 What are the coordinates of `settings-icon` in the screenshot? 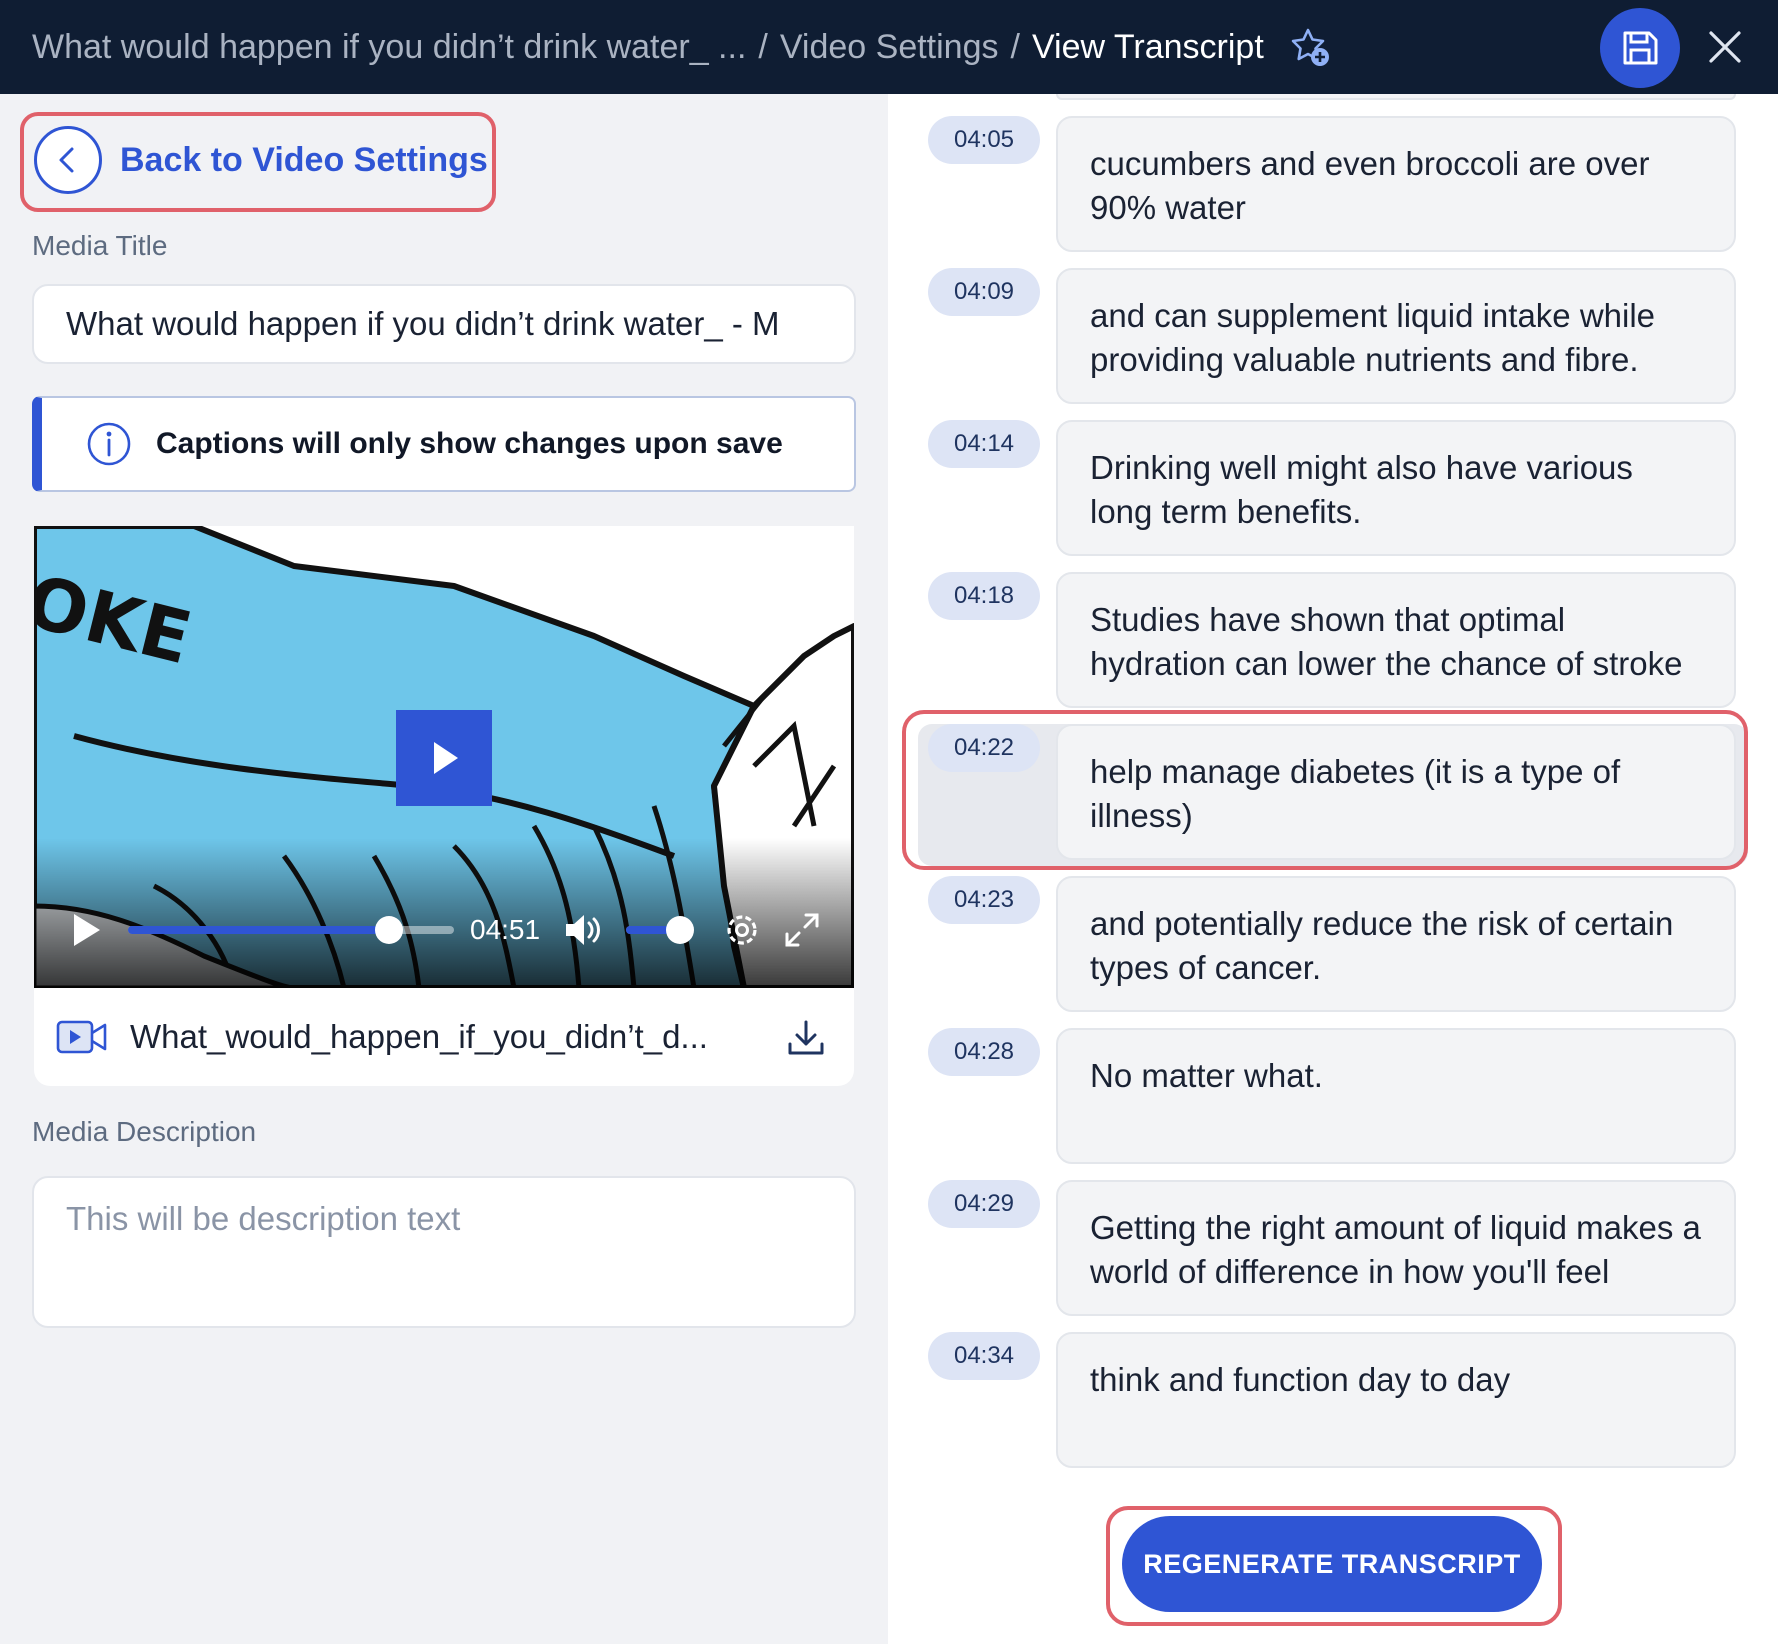 It's located at (742, 930).